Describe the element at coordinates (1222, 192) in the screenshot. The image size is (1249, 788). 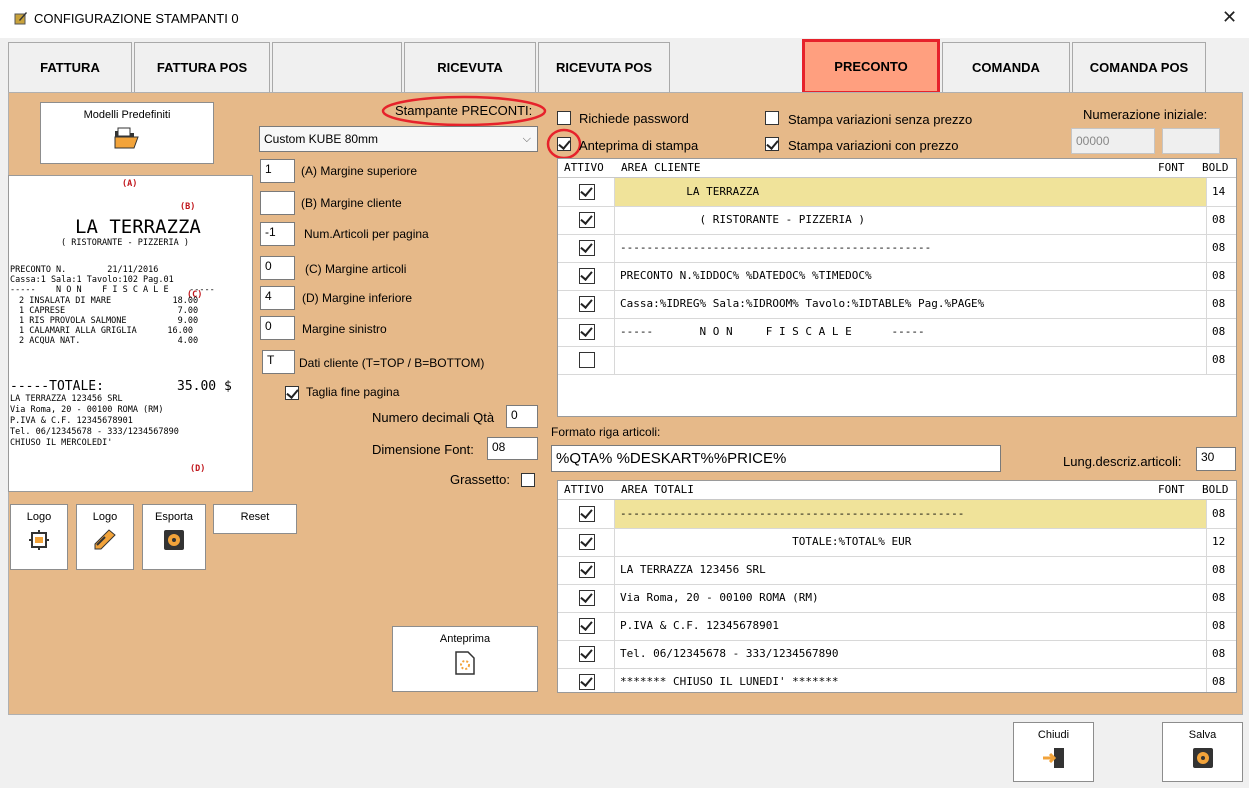
I see `font-cell: 14` at that location.